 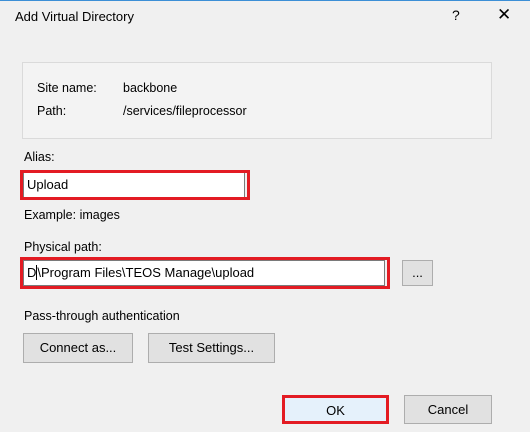 What do you see at coordinates (39, 157) in the screenshot?
I see `alias-label: Alias:` at bounding box center [39, 157].